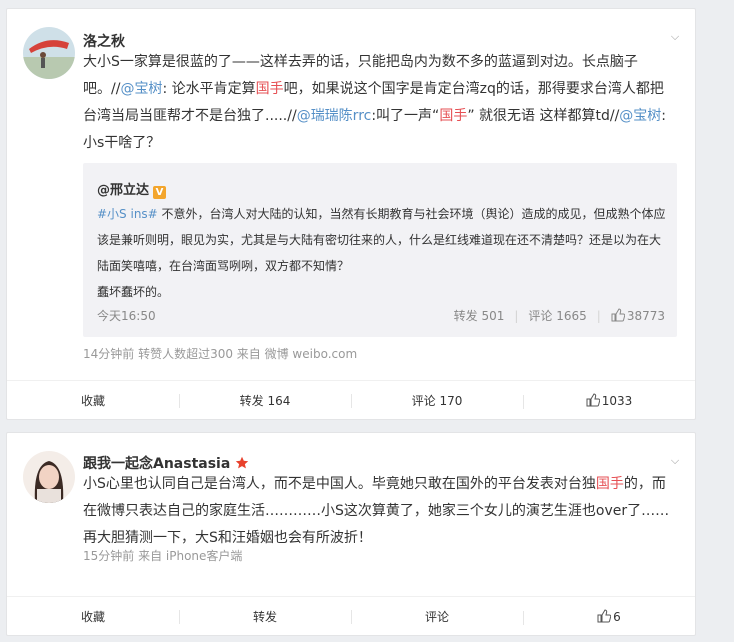 This screenshot has width=734, height=642. Describe the element at coordinates (339, 484) in the screenshot. I see `content-text: 小S心里也认同自己是台湾人，而不是中国人。毕竟她只敢在国外的平台发表对台独` at that location.